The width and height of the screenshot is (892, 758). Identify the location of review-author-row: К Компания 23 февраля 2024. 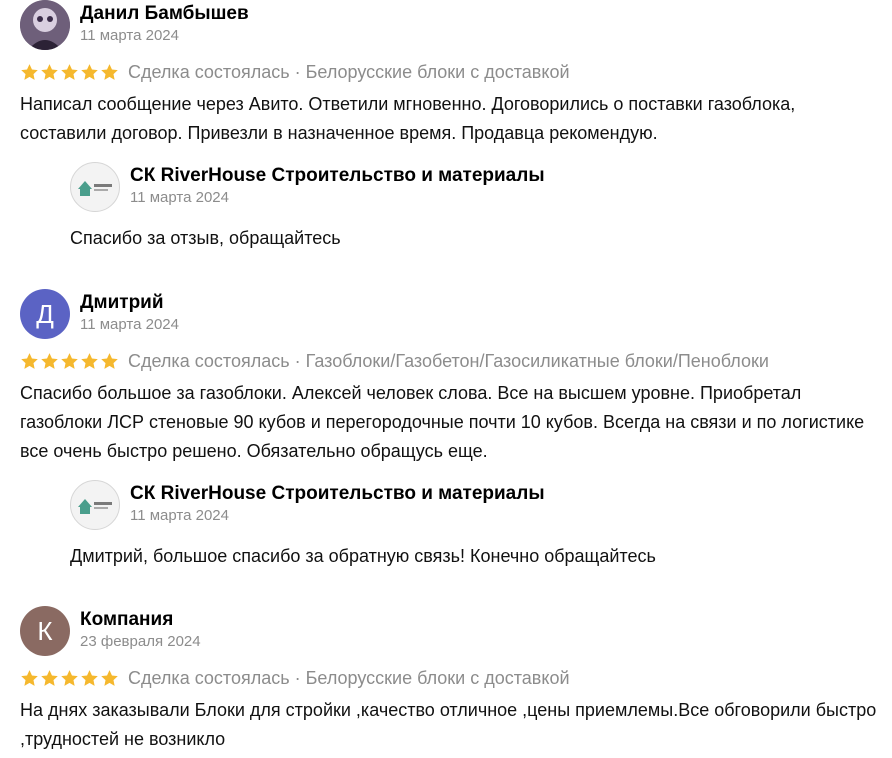
(450, 631).